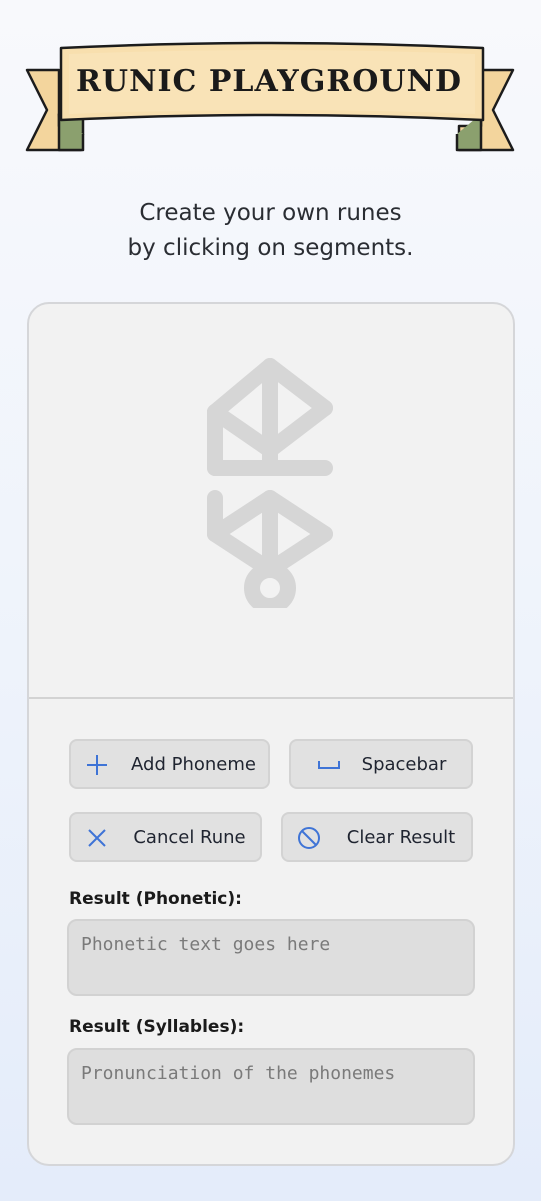 The image size is (541, 1201). I want to click on syllables-result-field, so click(271, 1086).